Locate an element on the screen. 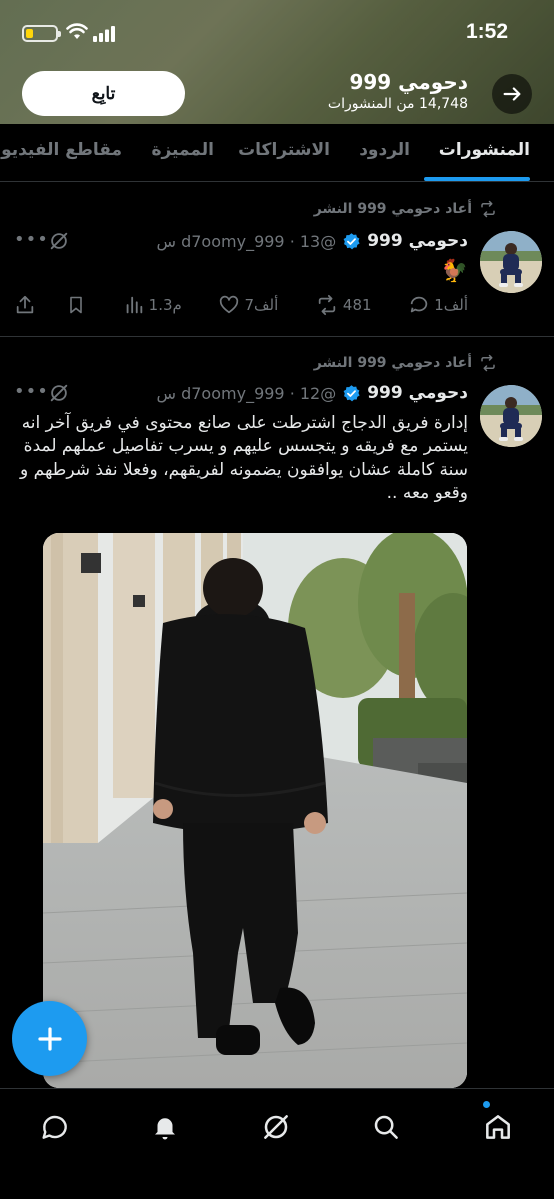 Image resolution: width=554 pixels, height=1199 pixels. back-button is located at coordinates (512, 94).